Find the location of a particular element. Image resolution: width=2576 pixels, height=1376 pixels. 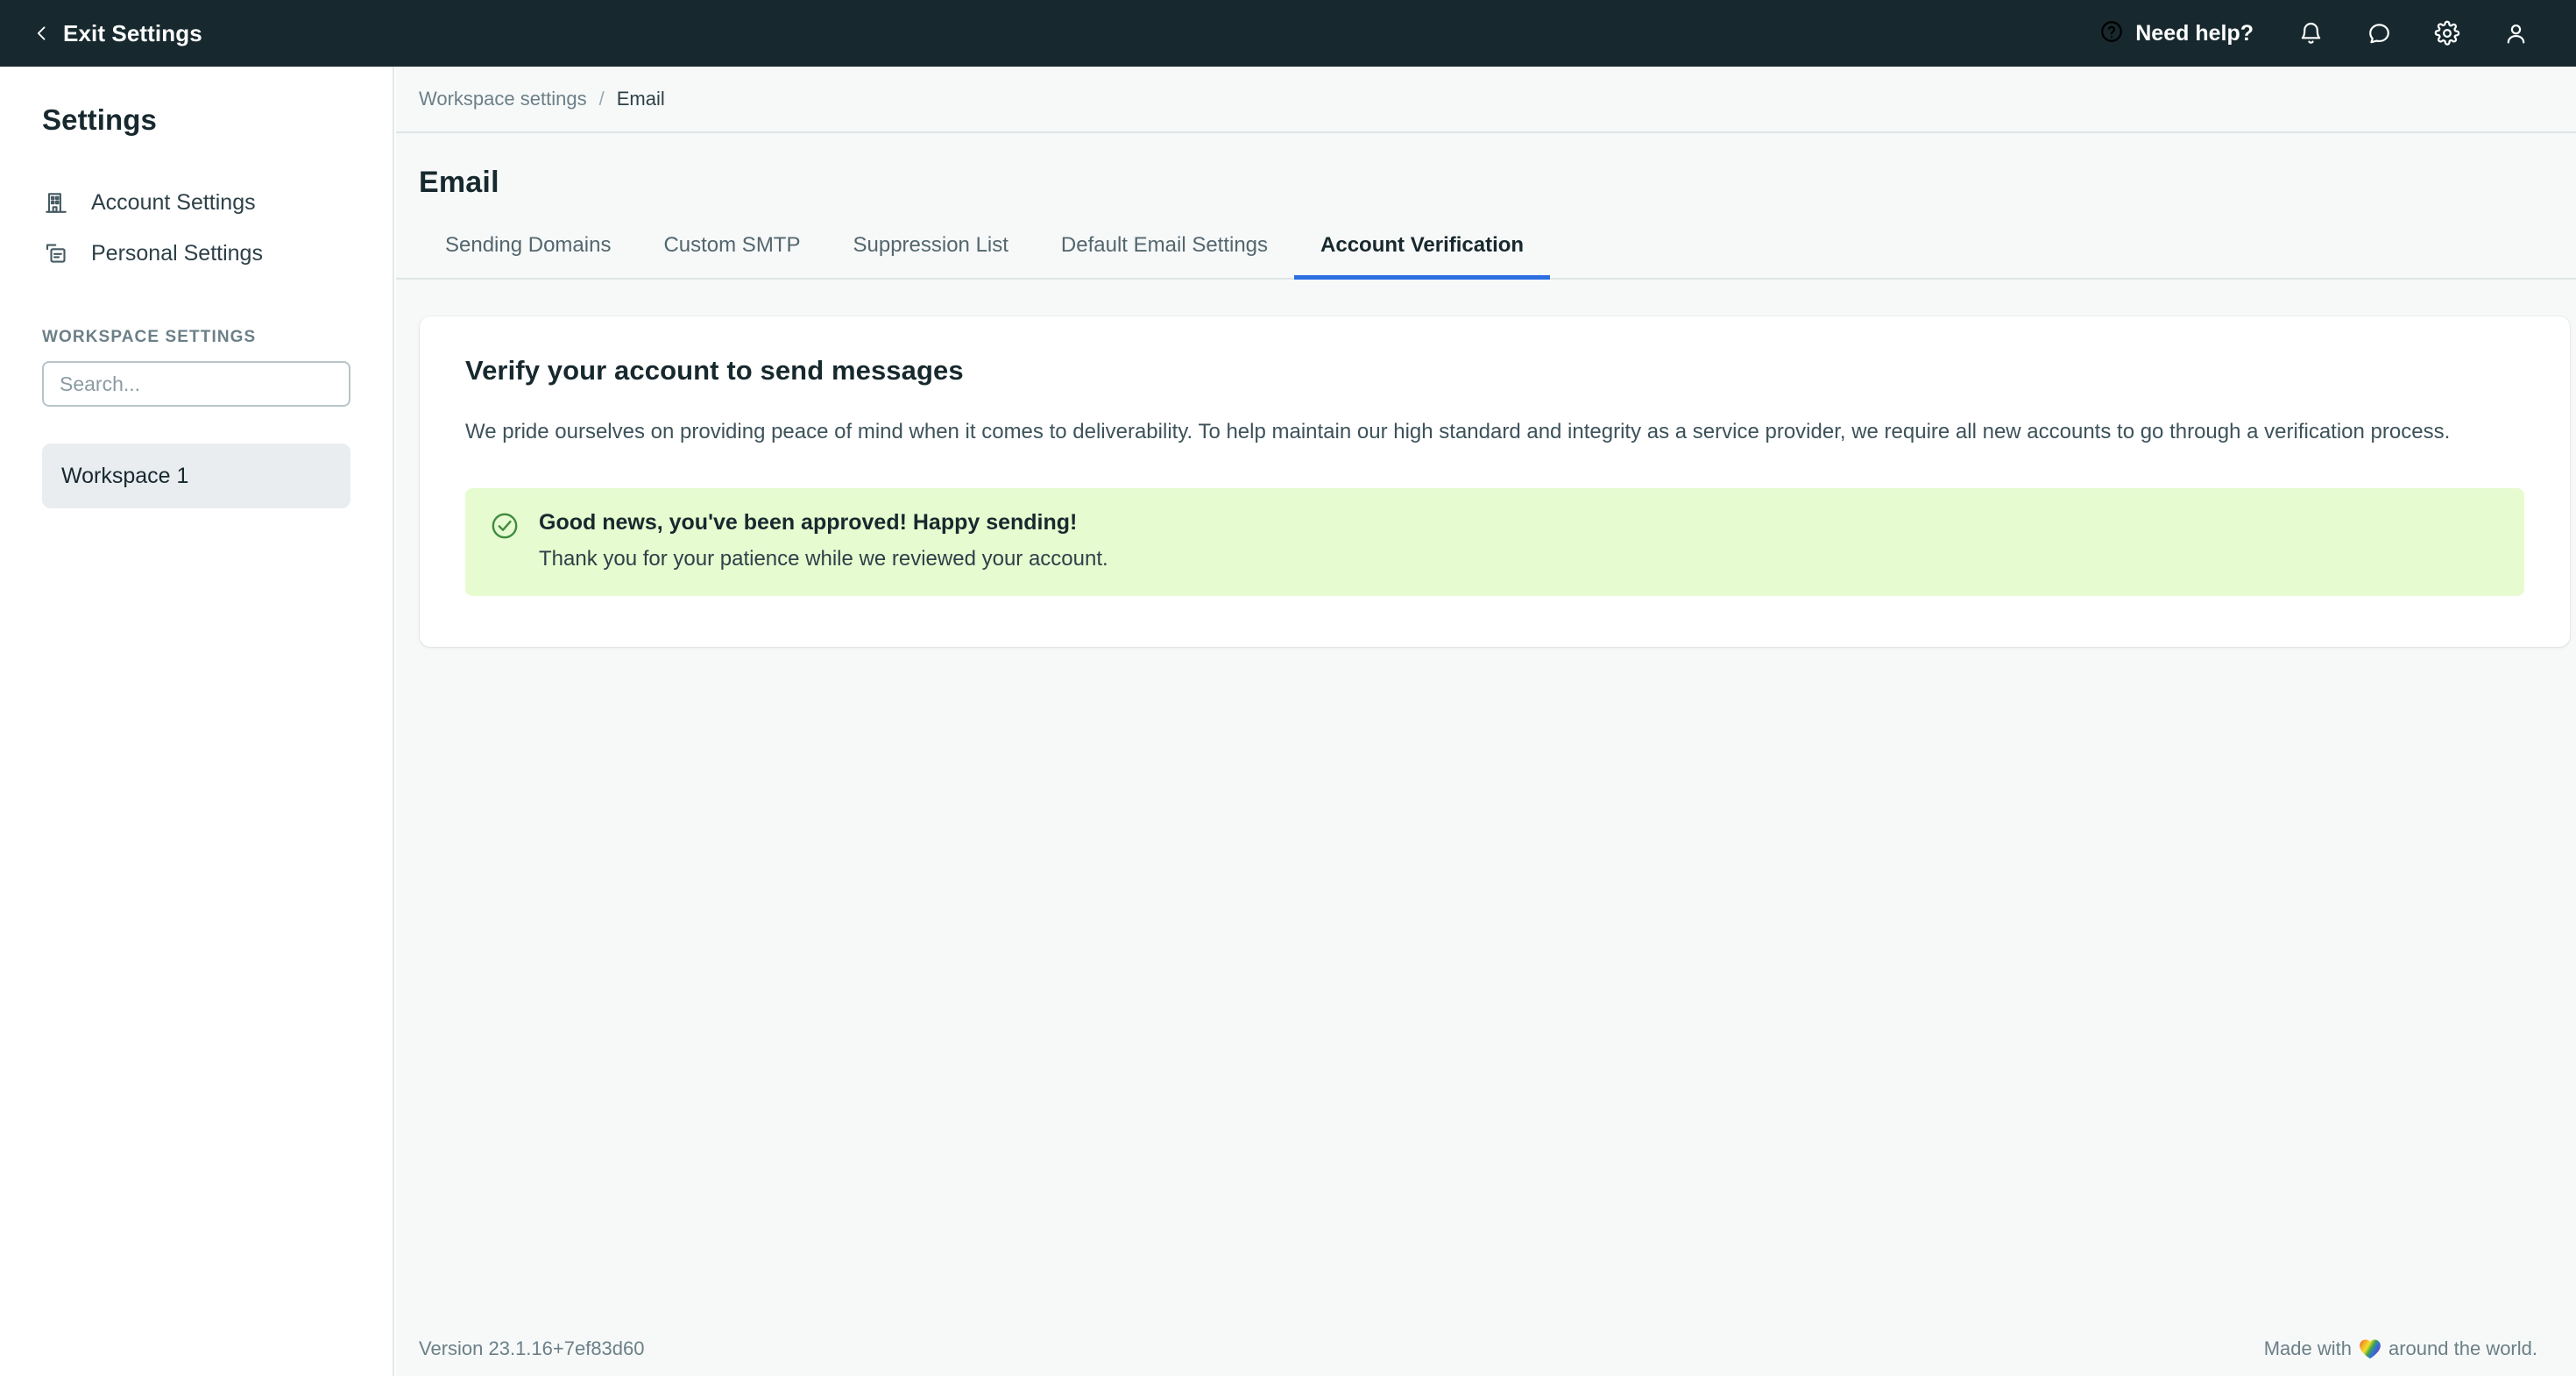

card-duplicate-icon is located at coordinates (56, 253).